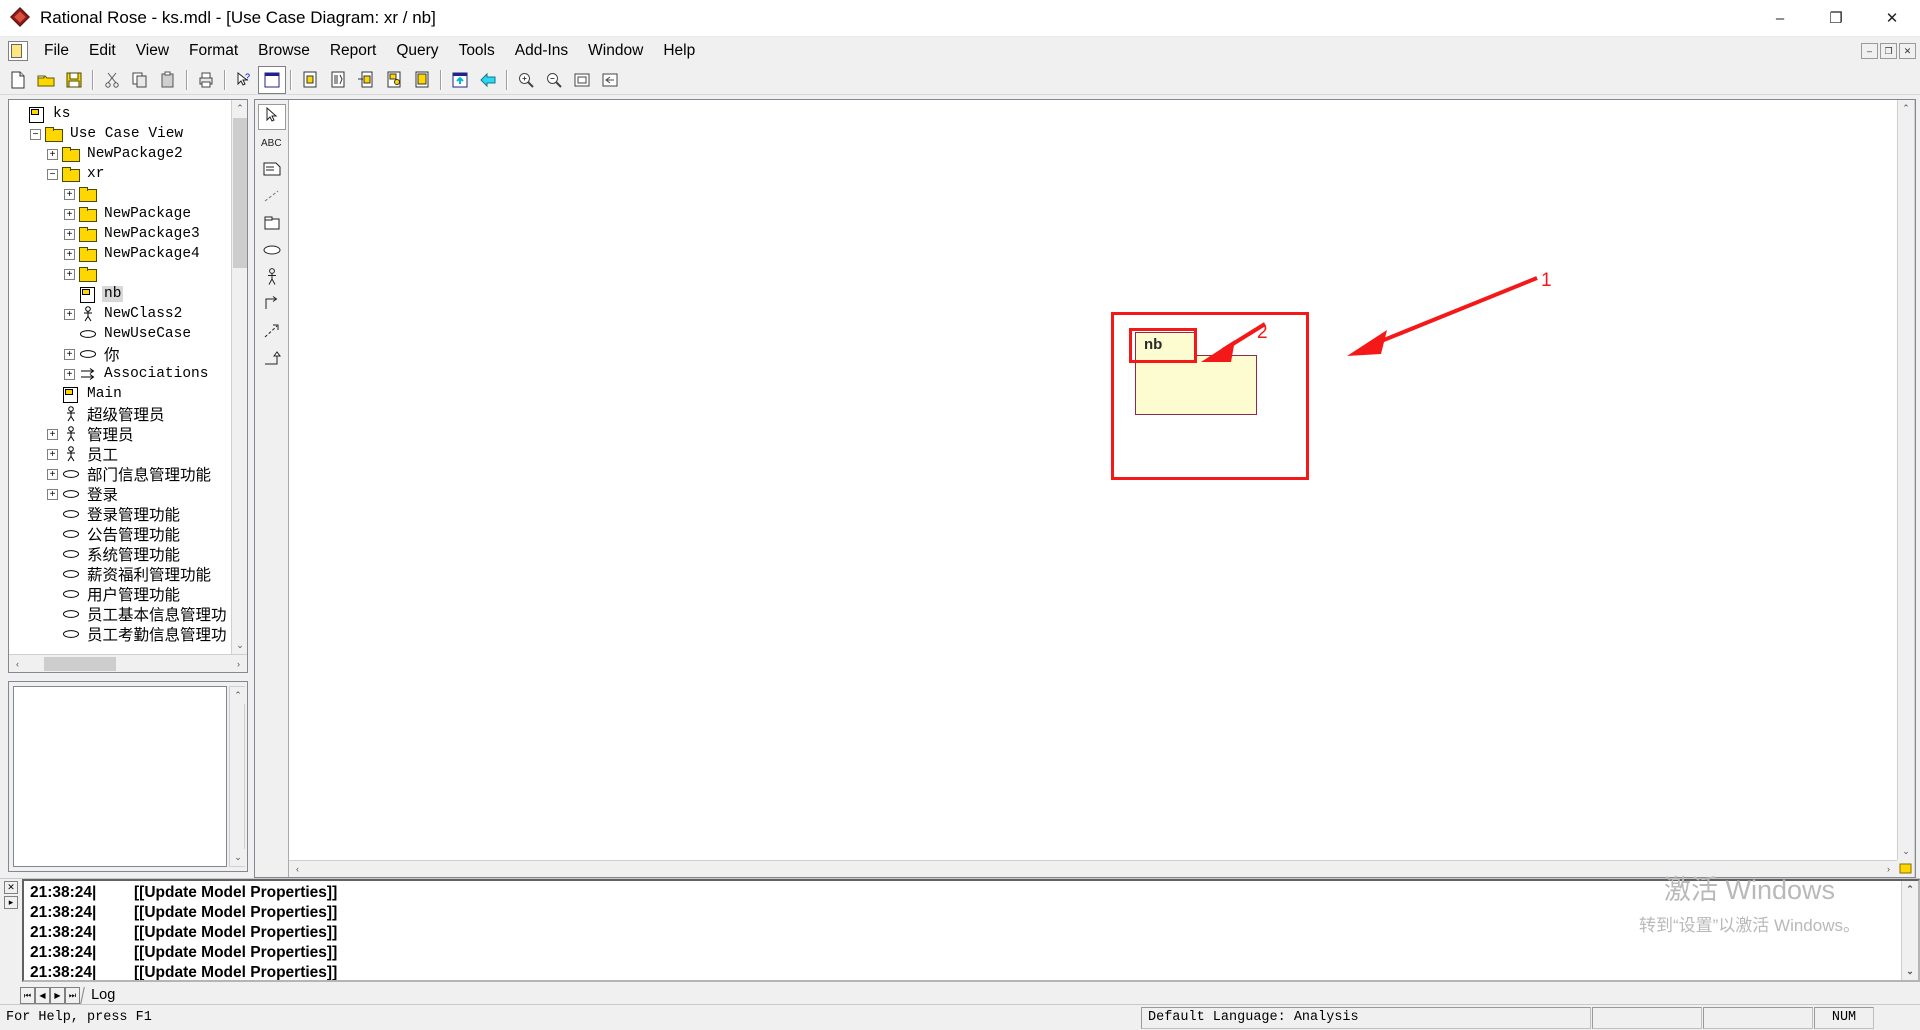  What do you see at coordinates (122, 174) in the screenshot?
I see `tree-item: − xr` at bounding box center [122, 174].